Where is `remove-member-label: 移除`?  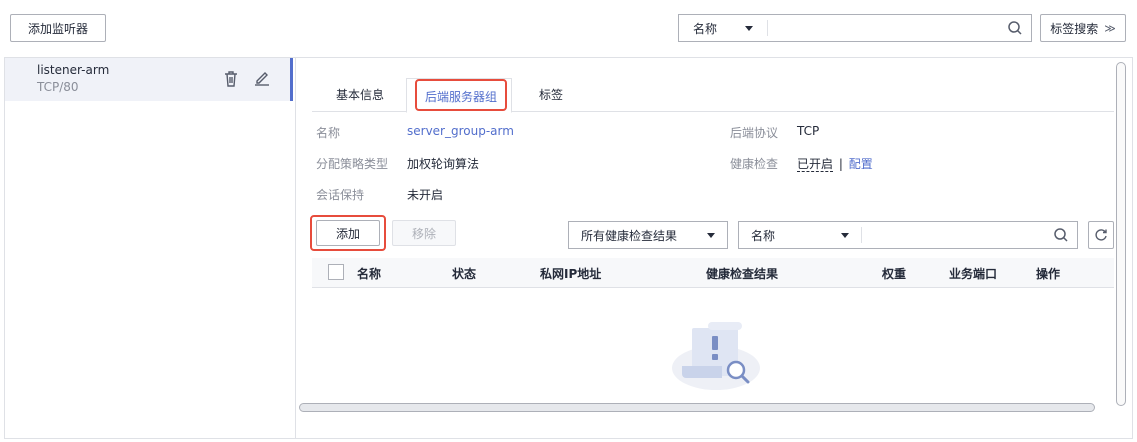 remove-member-label: 移除 is located at coordinates (423, 233).